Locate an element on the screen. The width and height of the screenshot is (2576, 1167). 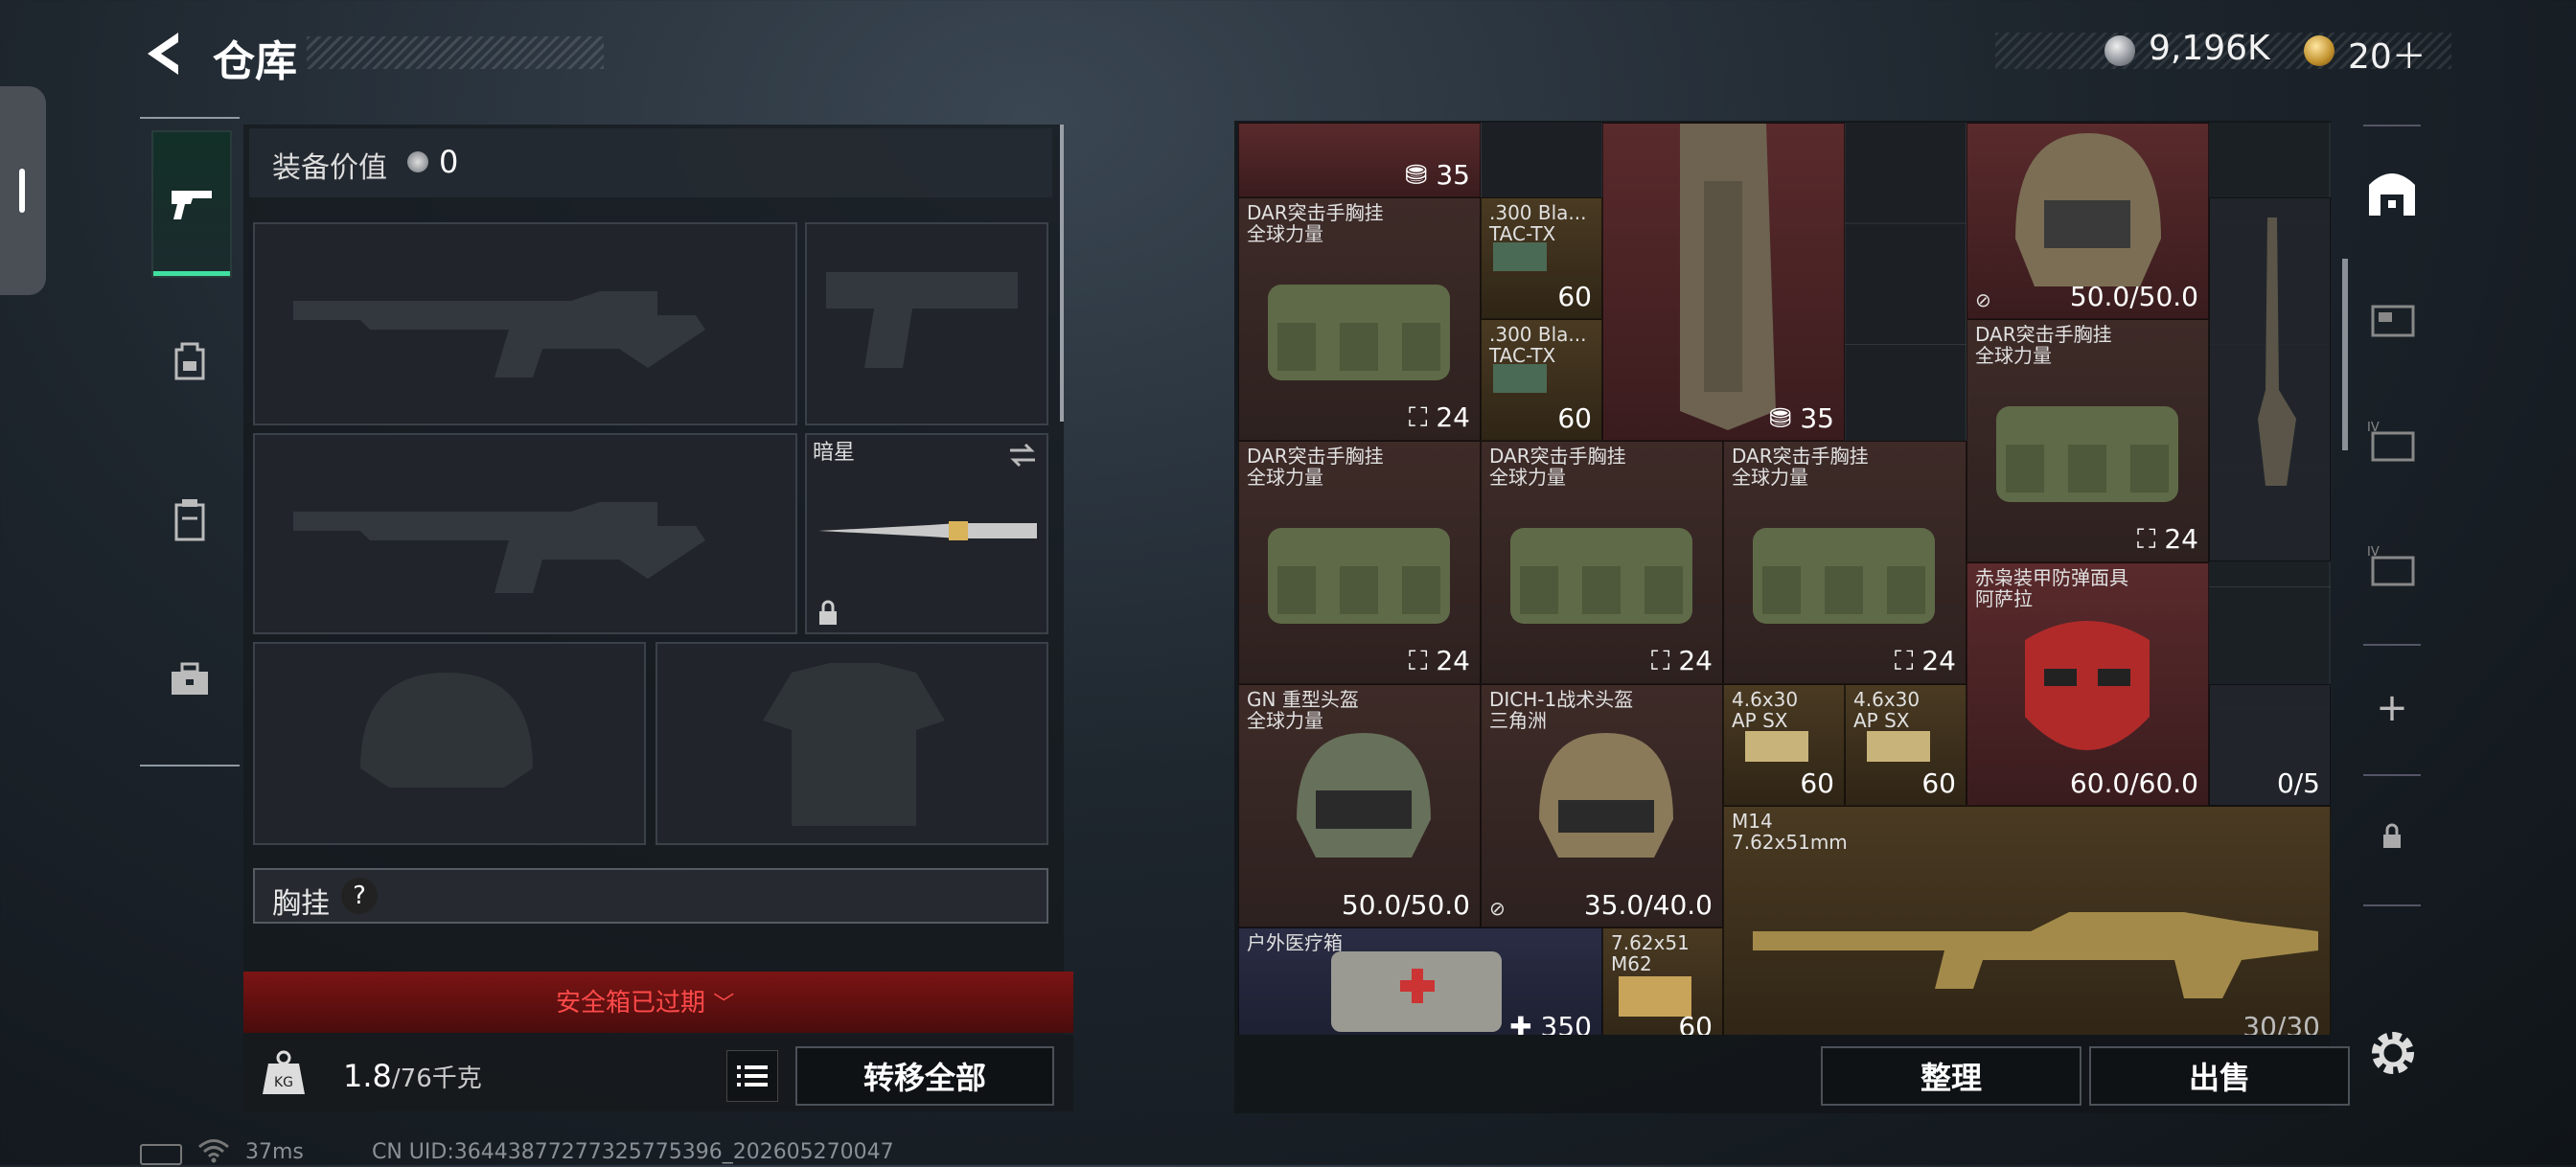
item-value: 35.0/40.0 is located at coordinates (1648, 905).